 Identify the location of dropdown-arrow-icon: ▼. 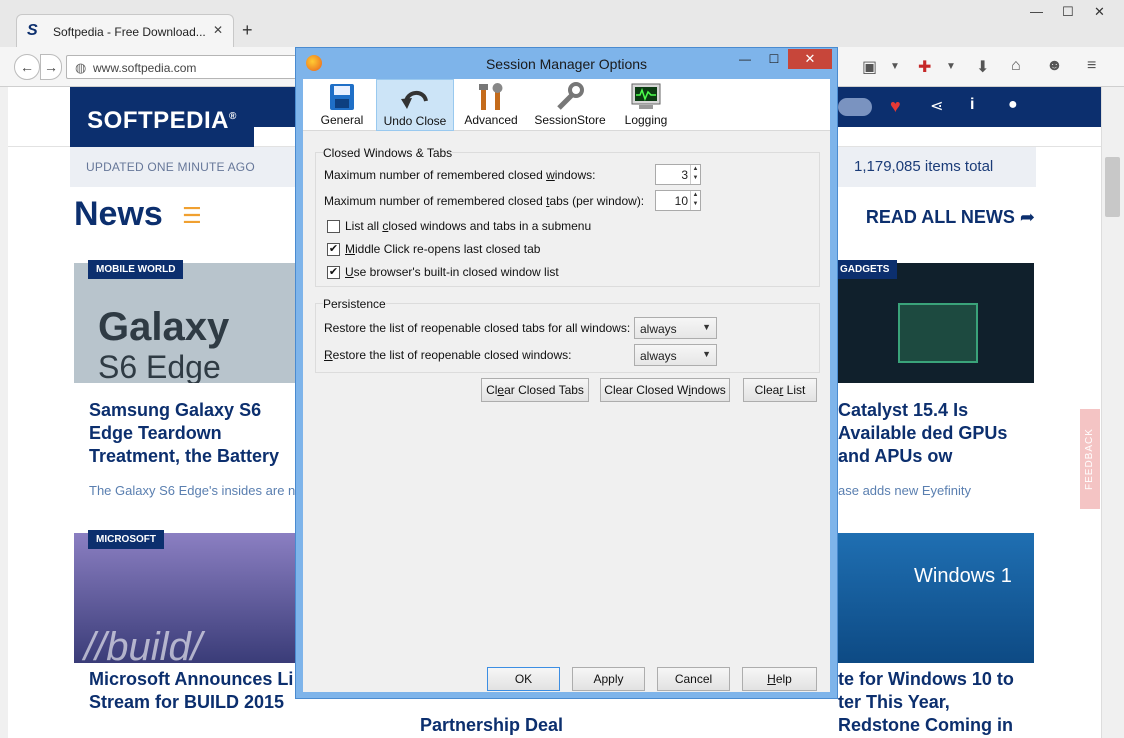
(895, 66).